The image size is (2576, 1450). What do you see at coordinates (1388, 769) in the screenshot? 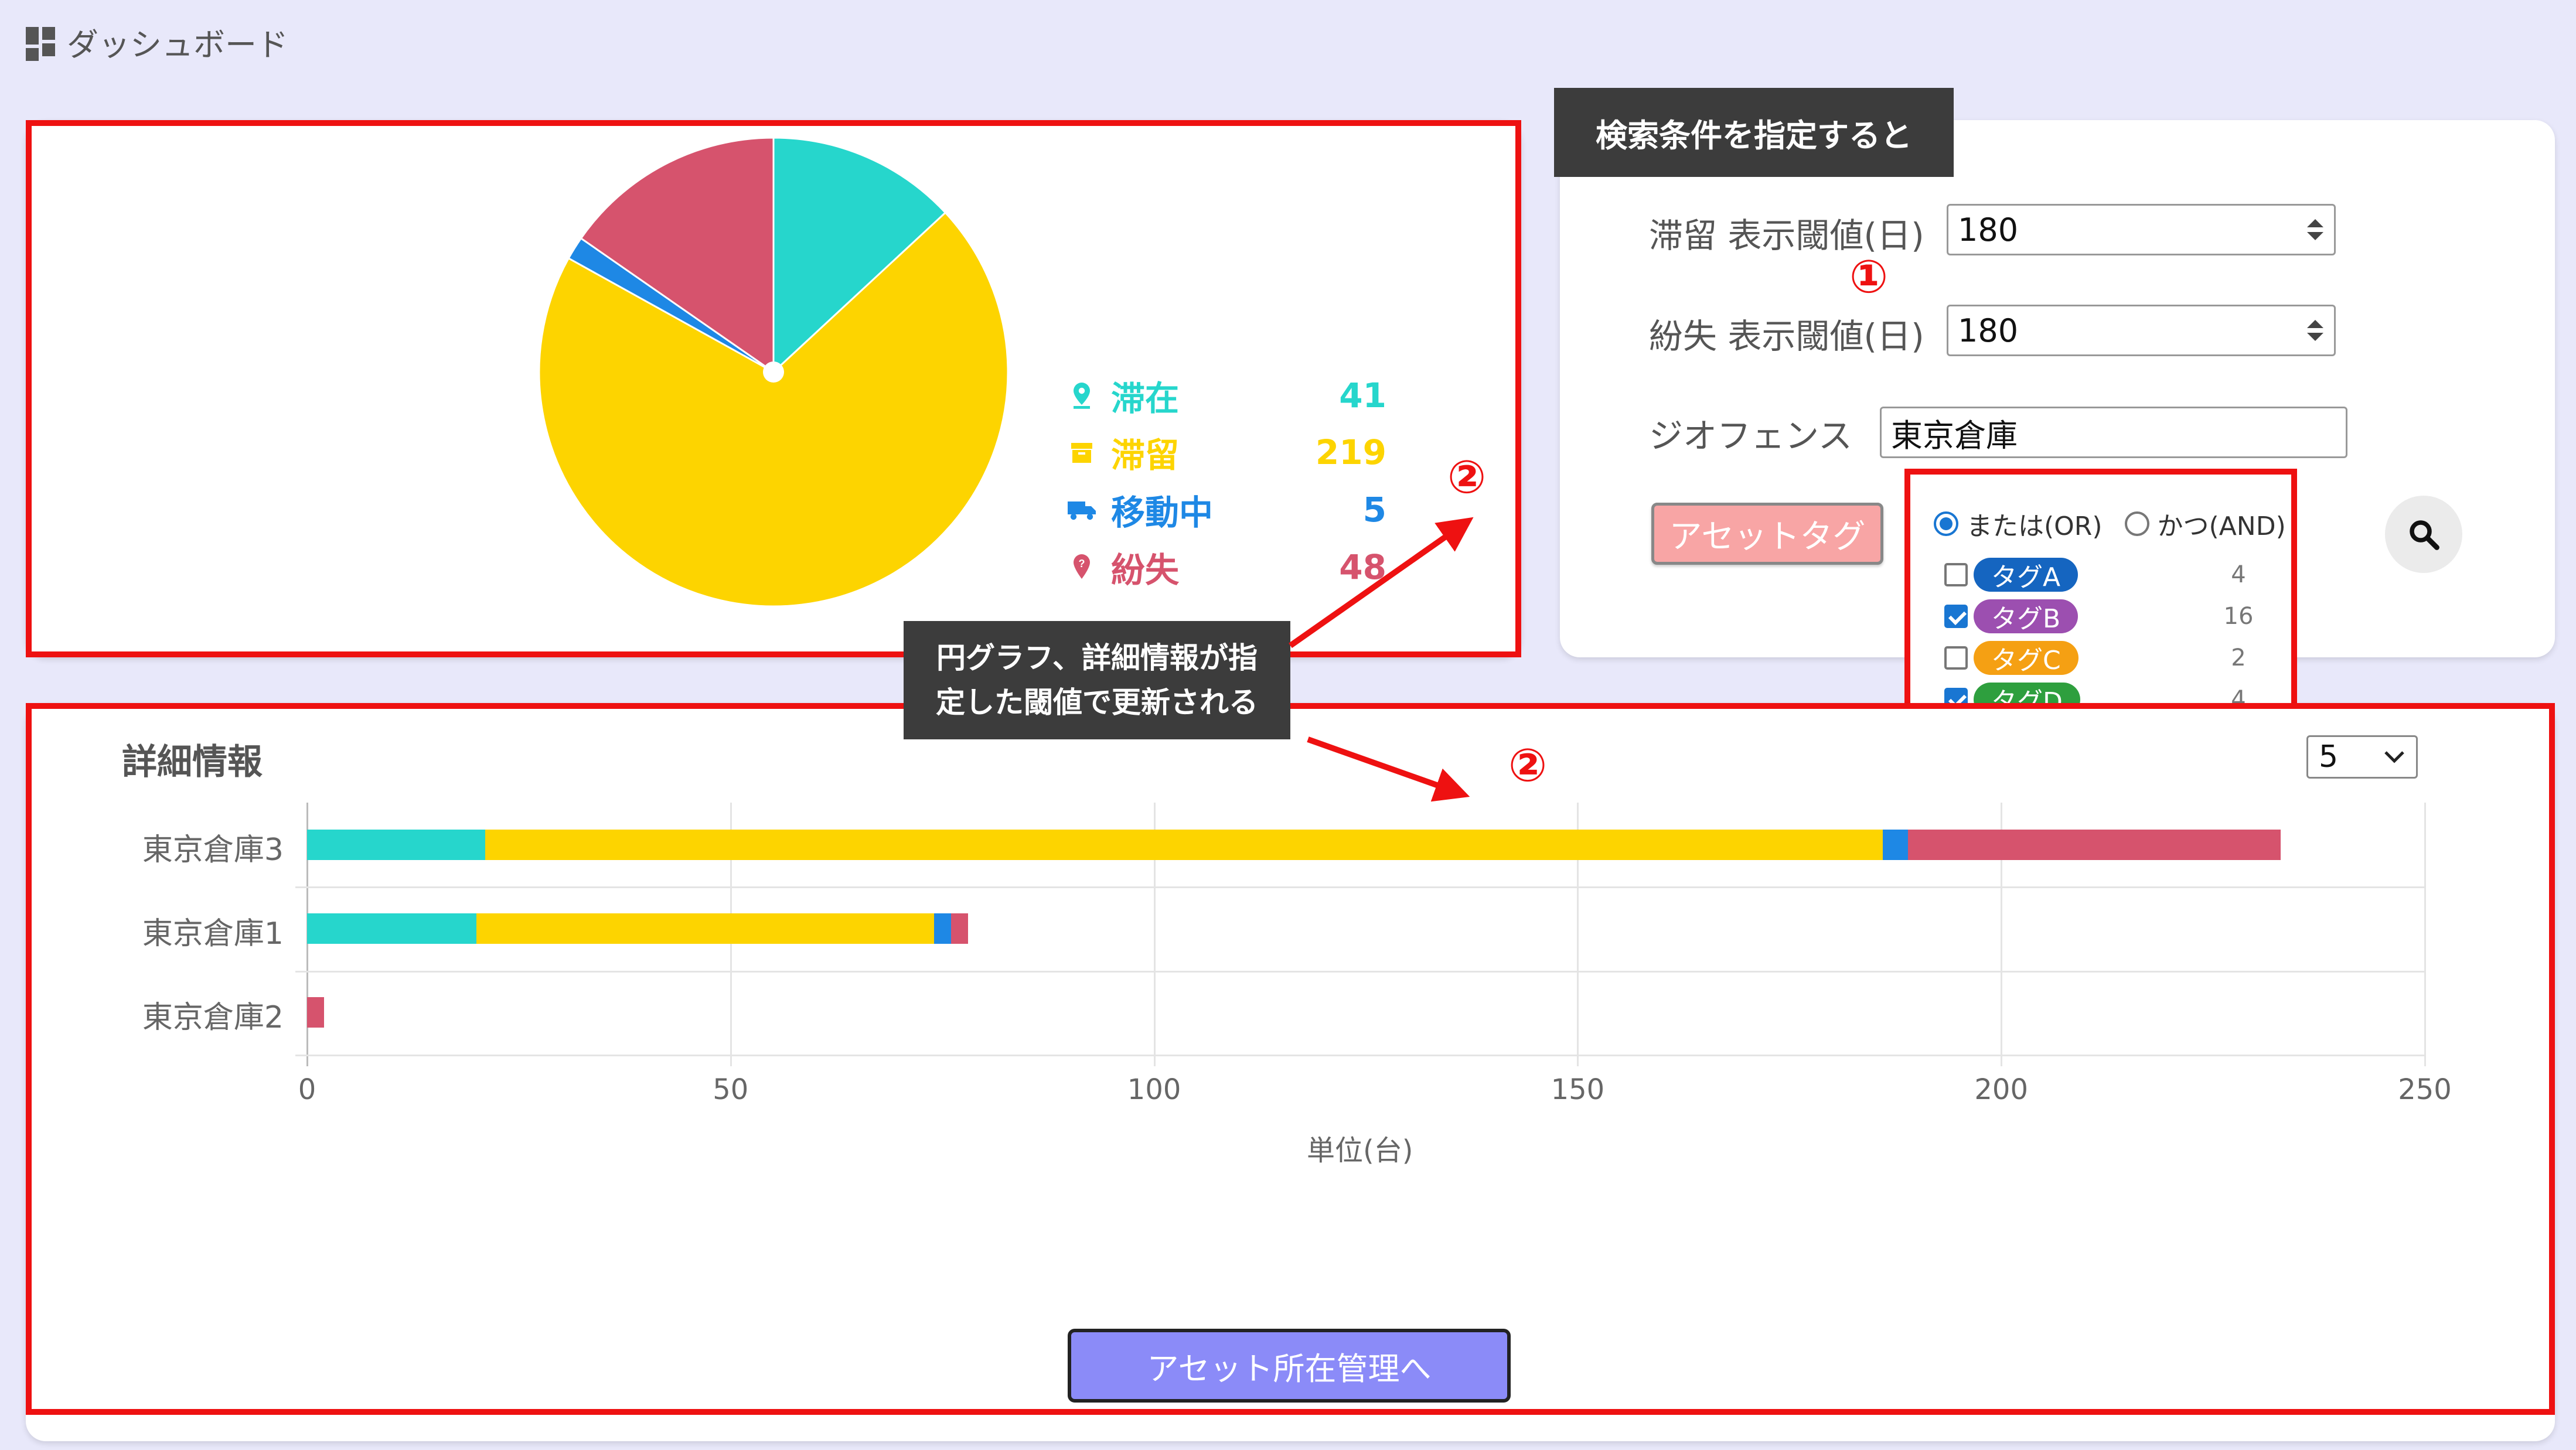
I see `arrow-to-detail` at bounding box center [1388, 769].